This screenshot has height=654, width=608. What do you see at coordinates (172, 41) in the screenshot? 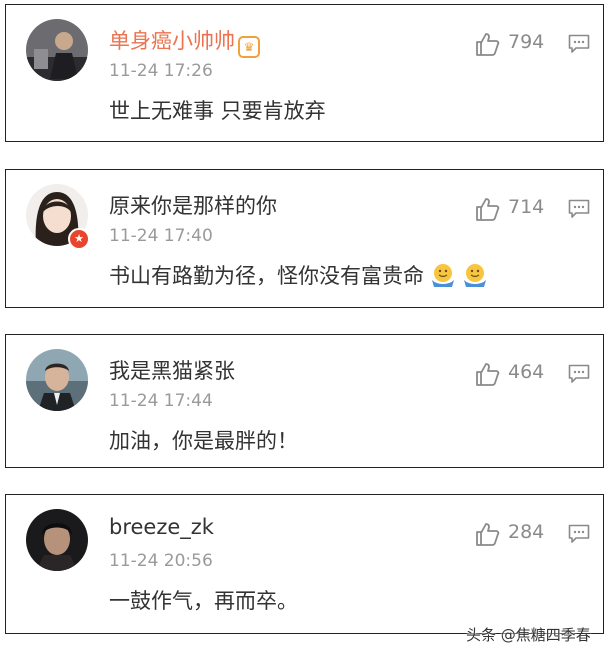
I see `username-text: 单身癌小帅帅` at bounding box center [172, 41].